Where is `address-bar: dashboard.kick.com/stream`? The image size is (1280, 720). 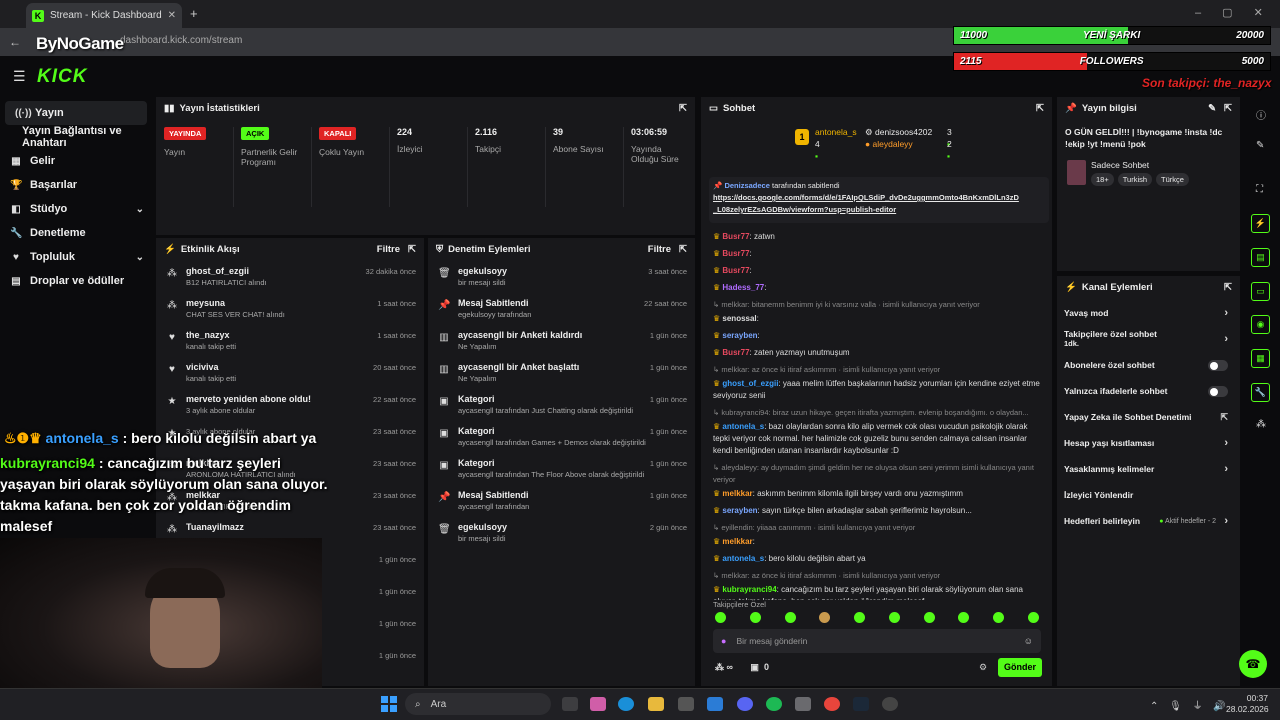 address-bar: dashboard.kick.com/stream is located at coordinates (181, 40).